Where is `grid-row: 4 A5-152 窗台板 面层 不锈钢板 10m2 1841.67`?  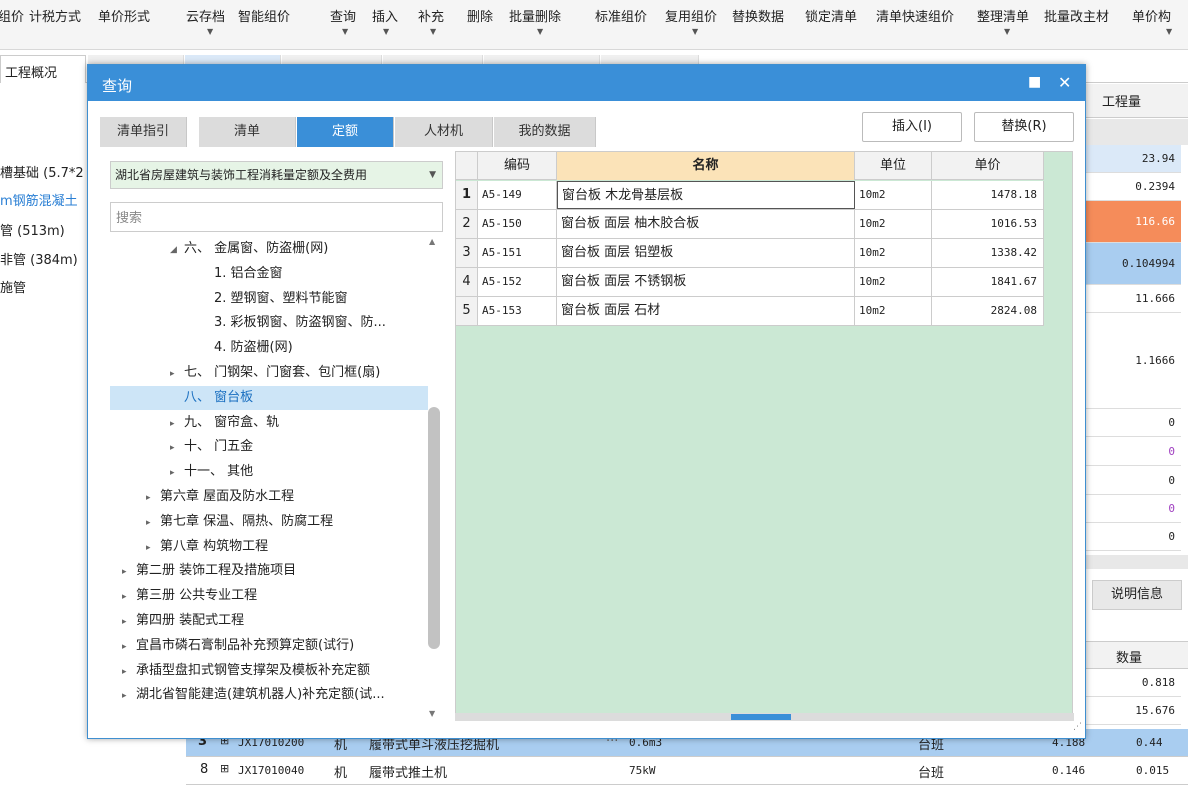
grid-row: 4 A5-152 窗台板 面层 不锈钢板 10m2 1841.67 is located at coordinates (750, 282).